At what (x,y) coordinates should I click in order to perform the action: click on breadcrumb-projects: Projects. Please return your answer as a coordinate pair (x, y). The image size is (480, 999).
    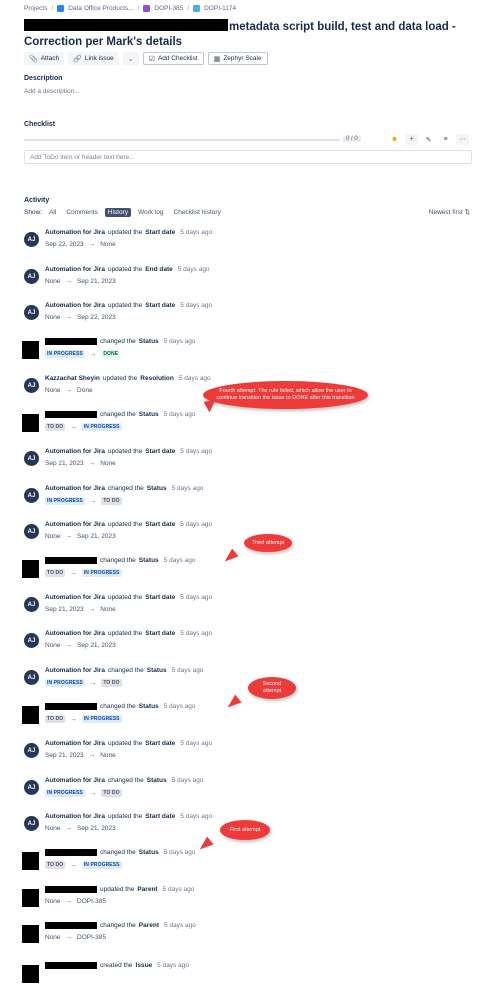
    Looking at the image, I should click on (35, 8).